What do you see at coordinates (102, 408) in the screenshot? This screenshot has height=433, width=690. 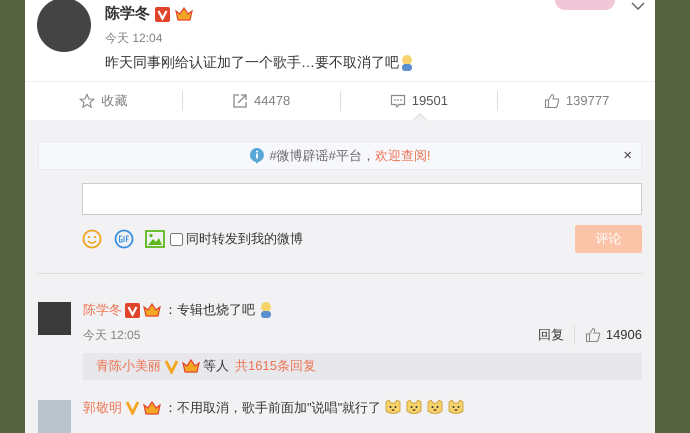 I see `commenter-name: 郭敬明` at bounding box center [102, 408].